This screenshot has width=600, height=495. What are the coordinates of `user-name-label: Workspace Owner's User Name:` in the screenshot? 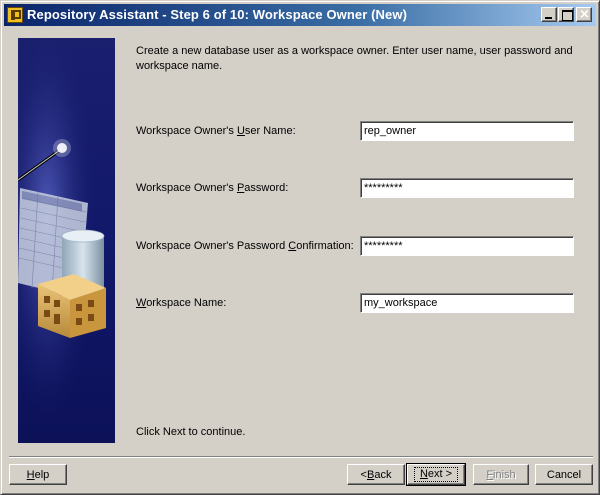 It's located at (216, 131).